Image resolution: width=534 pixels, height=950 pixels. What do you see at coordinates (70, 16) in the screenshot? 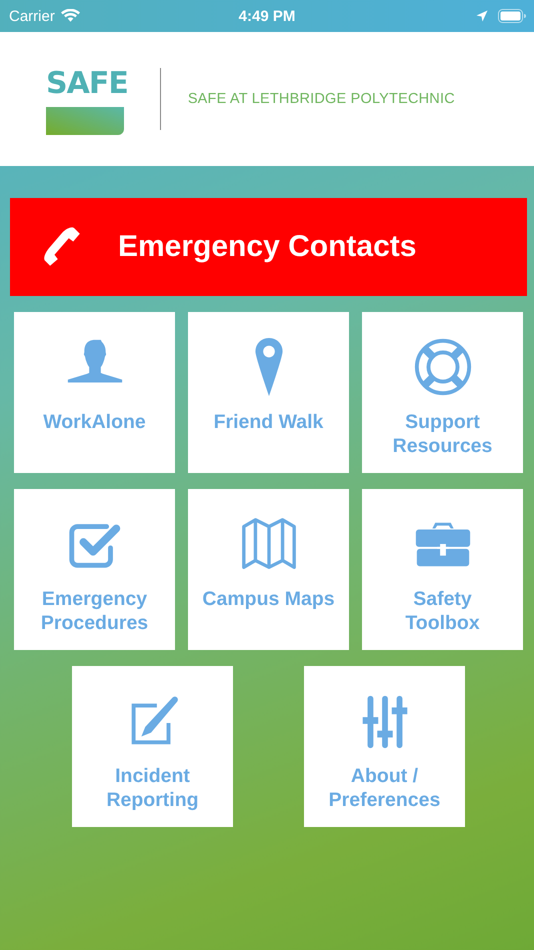
I see `wifi-icon` at bounding box center [70, 16].